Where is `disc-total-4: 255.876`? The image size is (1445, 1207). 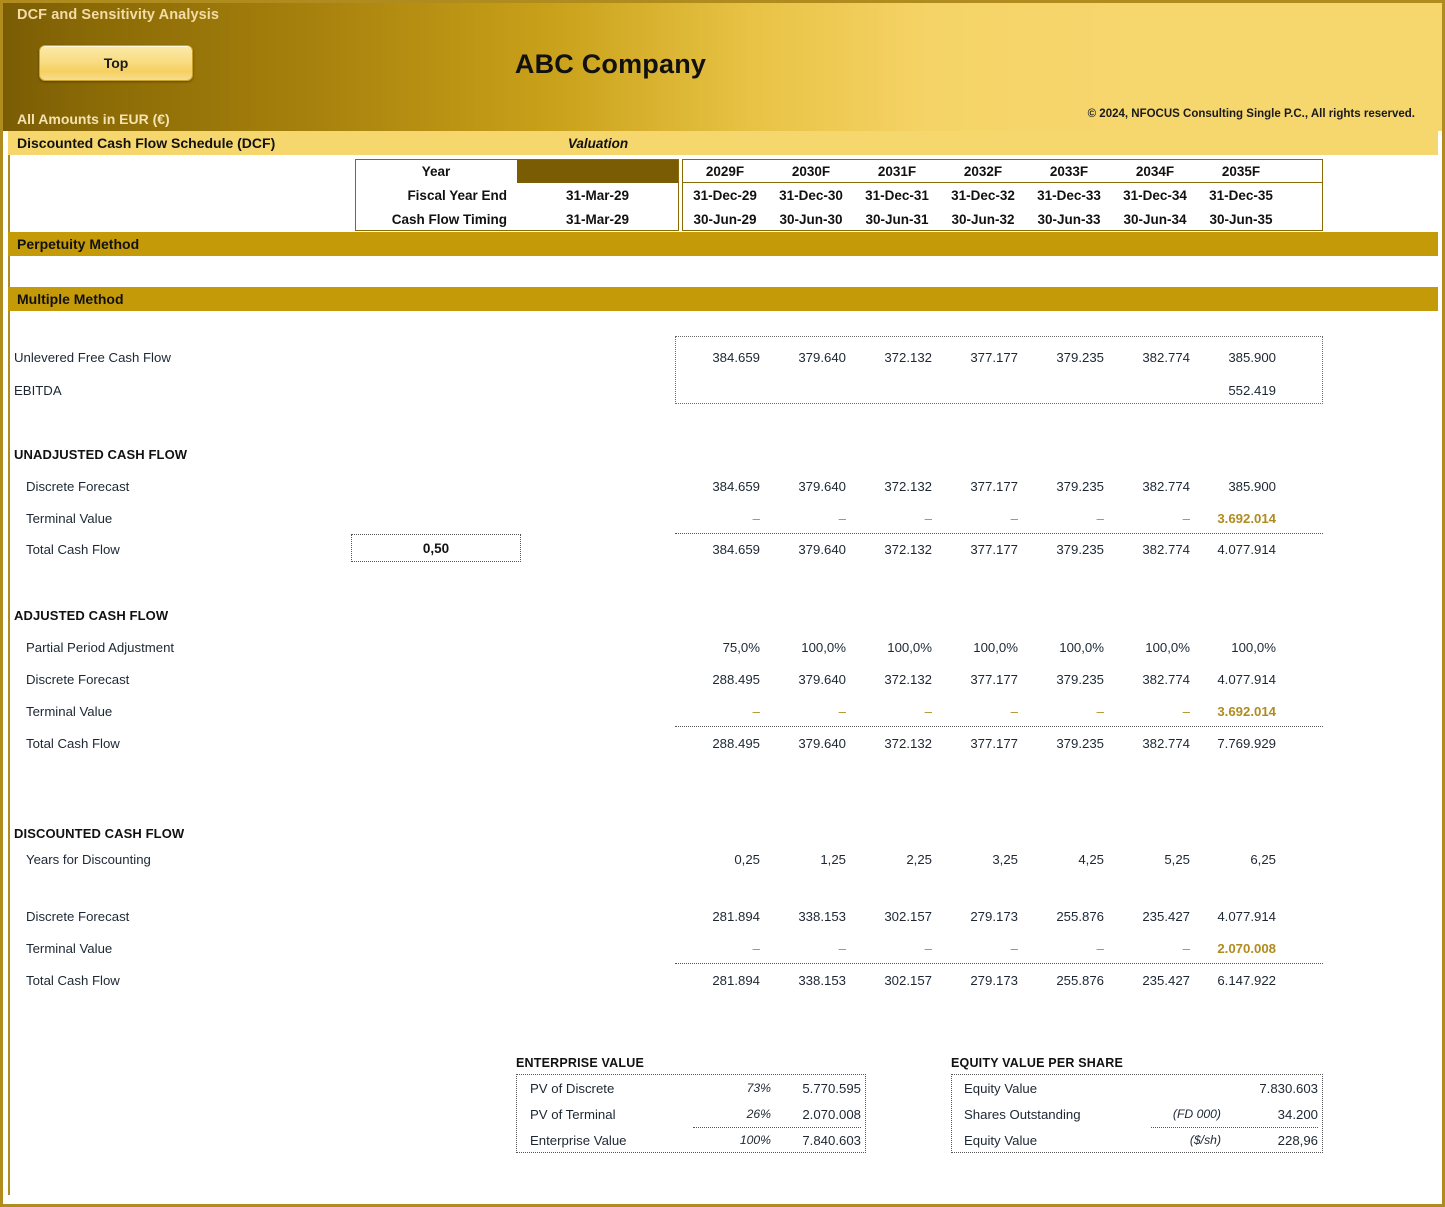
disc-total-4: 255.876 is located at coordinates (1080, 980).